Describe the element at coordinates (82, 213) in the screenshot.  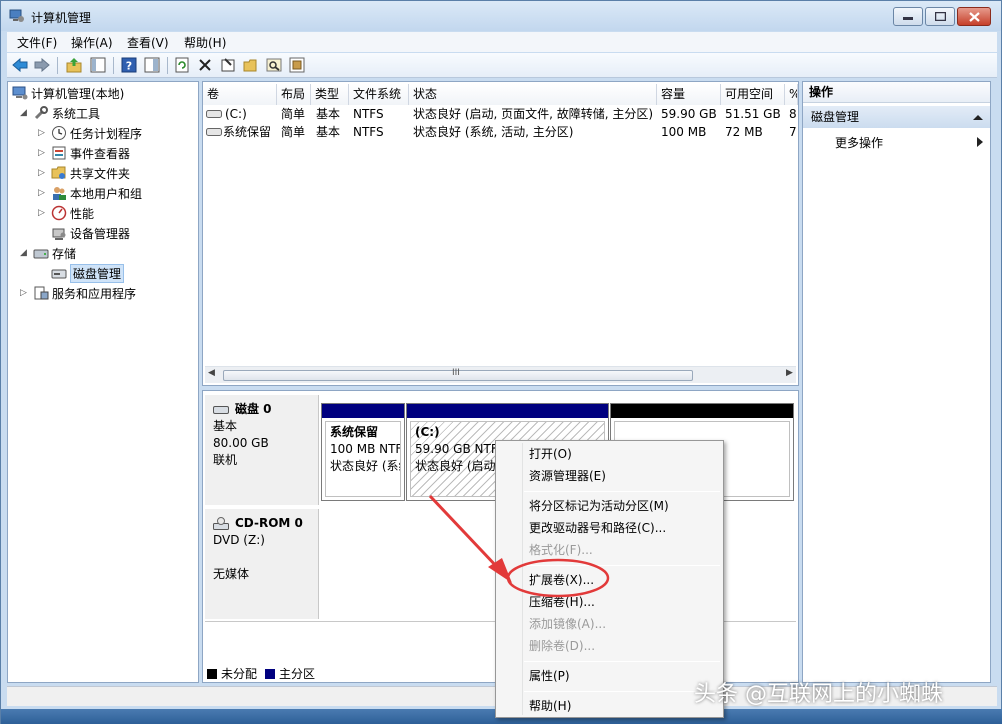
I see `tree-label: 性能` at that location.